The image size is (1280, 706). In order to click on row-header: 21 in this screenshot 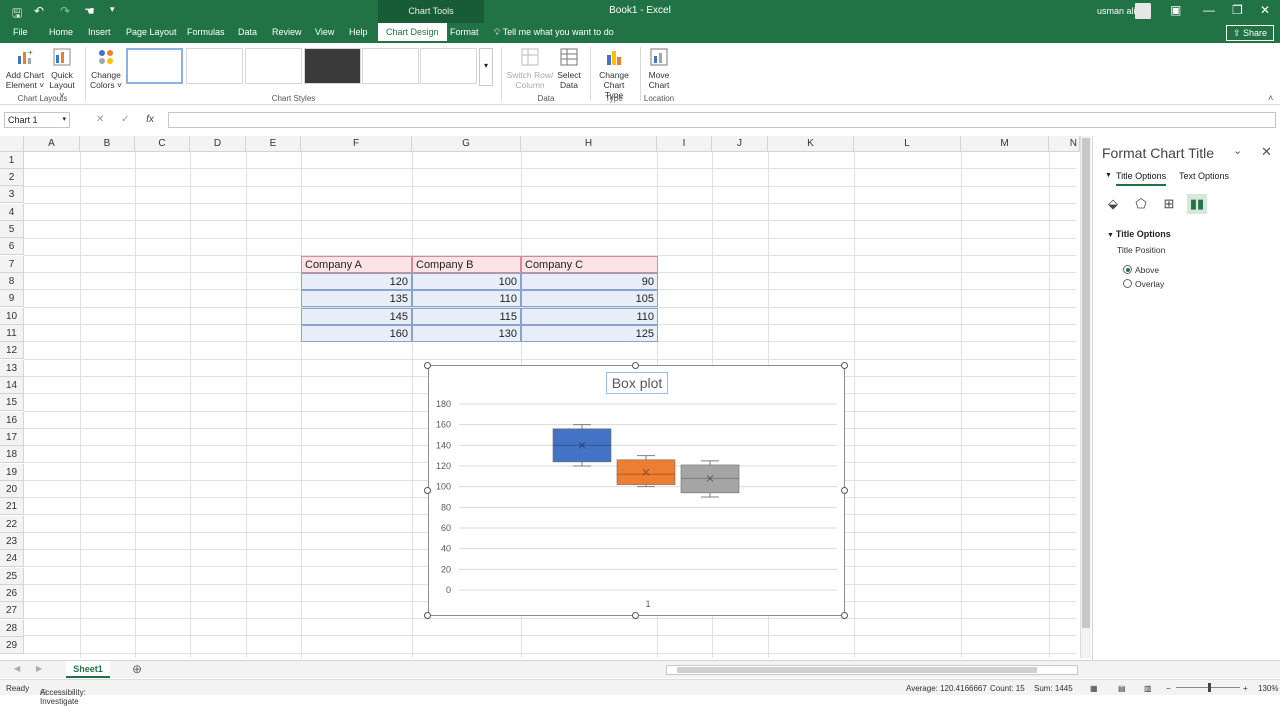, I will do `click(12, 506)`.